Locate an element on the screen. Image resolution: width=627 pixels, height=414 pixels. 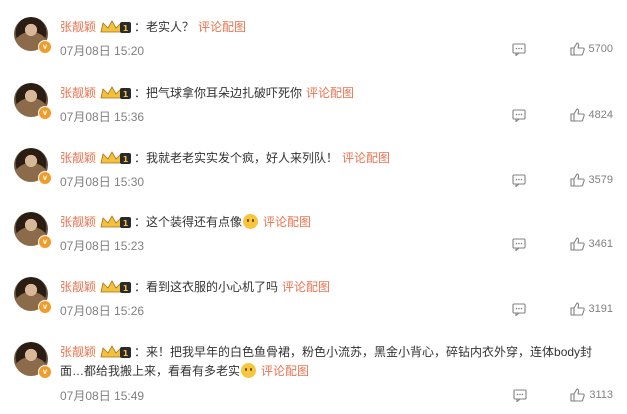
like-button: 3191 is located at coordinates (591, 309).